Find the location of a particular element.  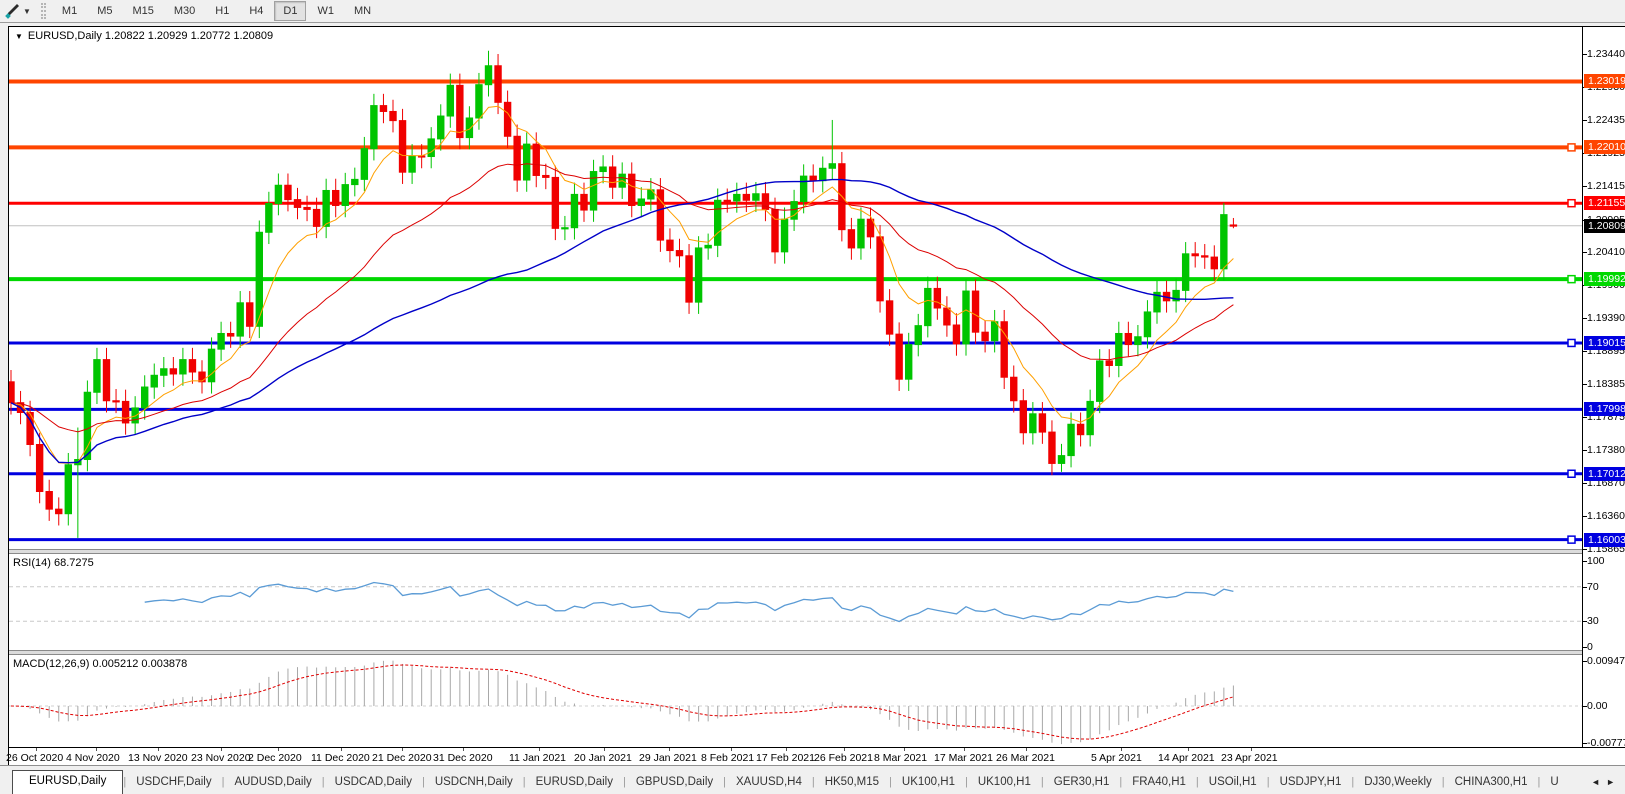

timeframe-button-m1: M1 is located at coordinates (69, 11).